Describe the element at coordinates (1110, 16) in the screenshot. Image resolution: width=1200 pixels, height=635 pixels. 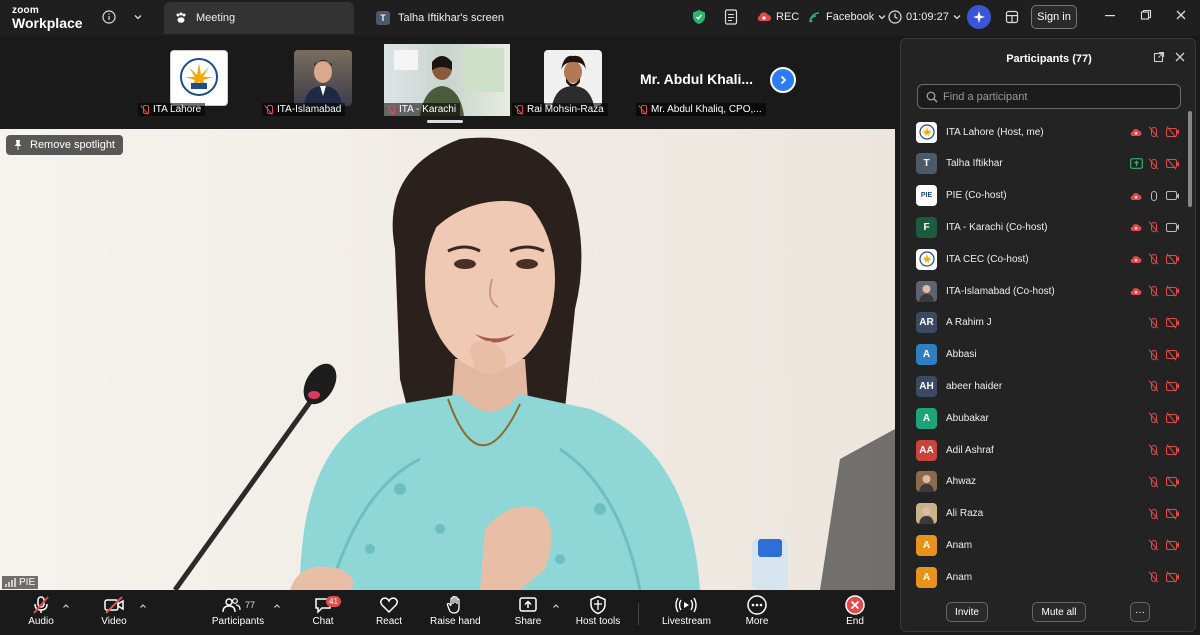
I see `minimize-icon` at that location.